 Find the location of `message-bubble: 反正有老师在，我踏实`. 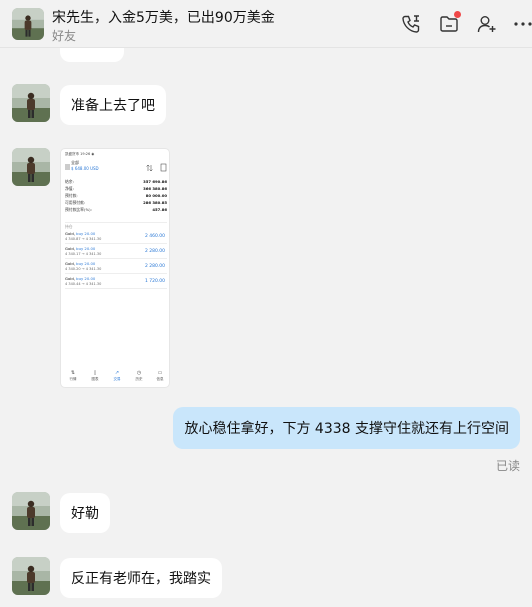

message-bubble: 反正有老师在，我踏实 is located at coordinates (141, 578).